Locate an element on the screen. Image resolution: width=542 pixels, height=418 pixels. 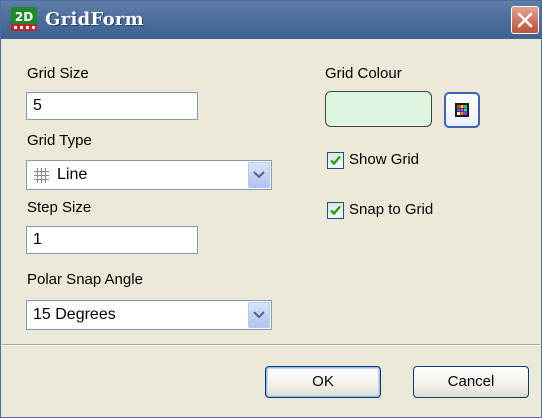
grid-size-input: 5 is located at coordinates (112, 106).